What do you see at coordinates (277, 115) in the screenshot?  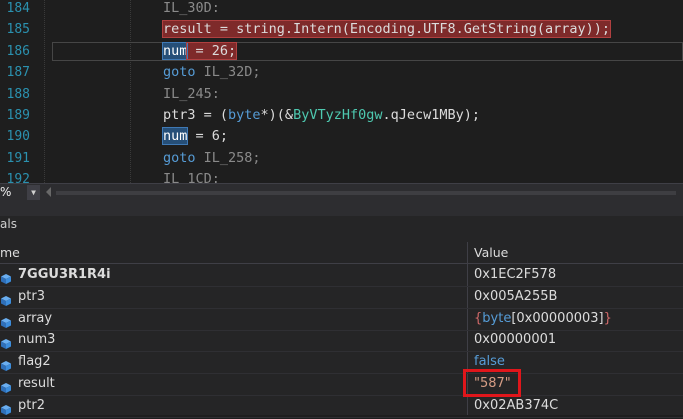 I see `code-token: *)(&` at bounding box center [277, 115].